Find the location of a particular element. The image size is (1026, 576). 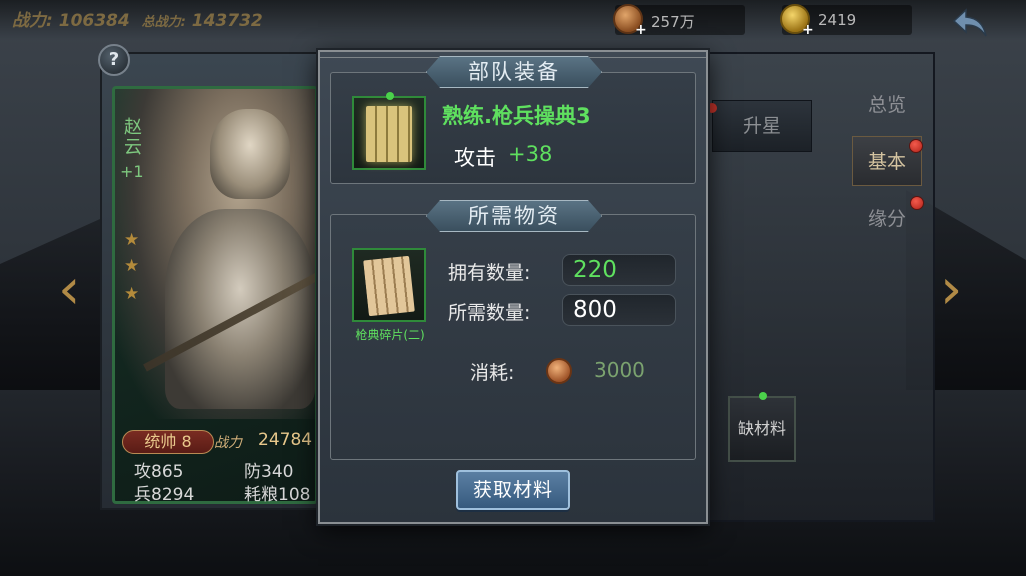

tab-fate: 缘分 is located at coordinates (888, 219).